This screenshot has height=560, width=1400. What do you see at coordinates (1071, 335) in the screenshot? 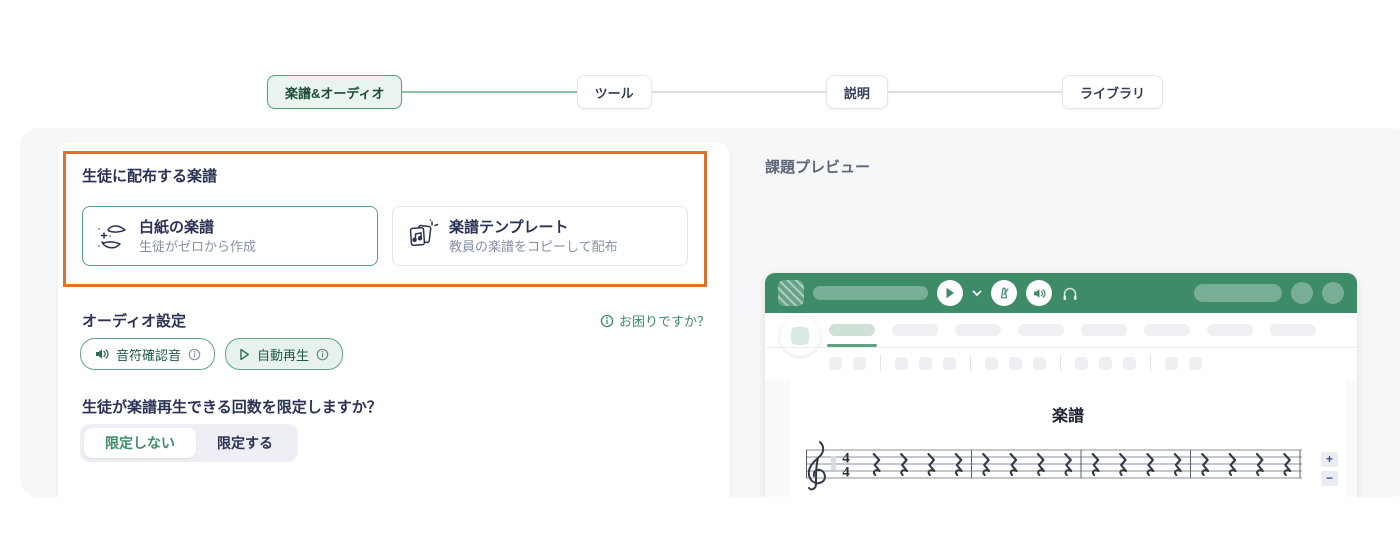
I see `preview-tabs` at bounding box center [1071, 335].